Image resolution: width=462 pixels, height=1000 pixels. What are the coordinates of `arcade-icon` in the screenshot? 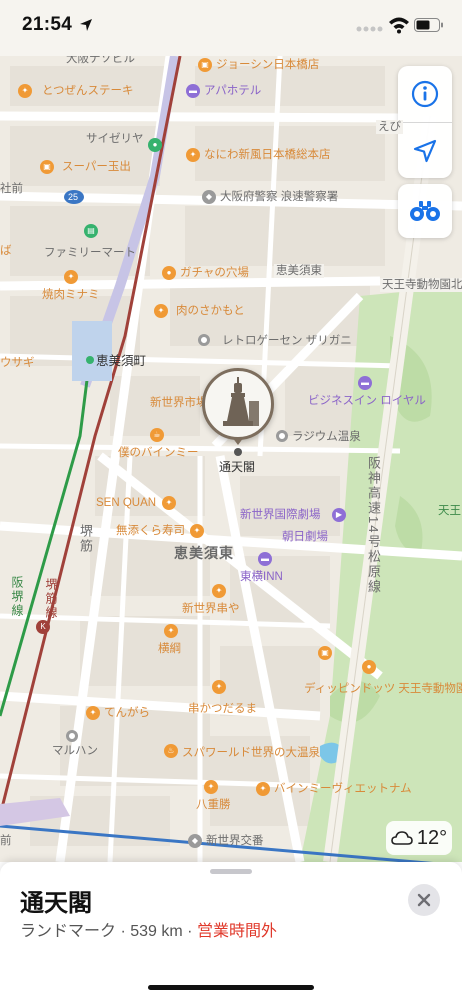 It's located at (204, 340).